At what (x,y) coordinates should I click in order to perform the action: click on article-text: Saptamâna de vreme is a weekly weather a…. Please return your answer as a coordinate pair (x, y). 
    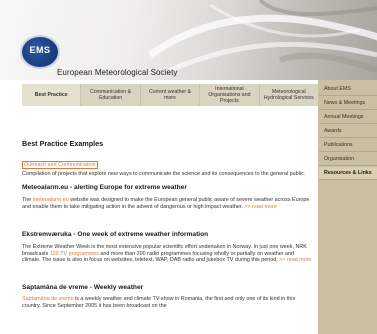
    Looking at the image, I should click on (159, 302).